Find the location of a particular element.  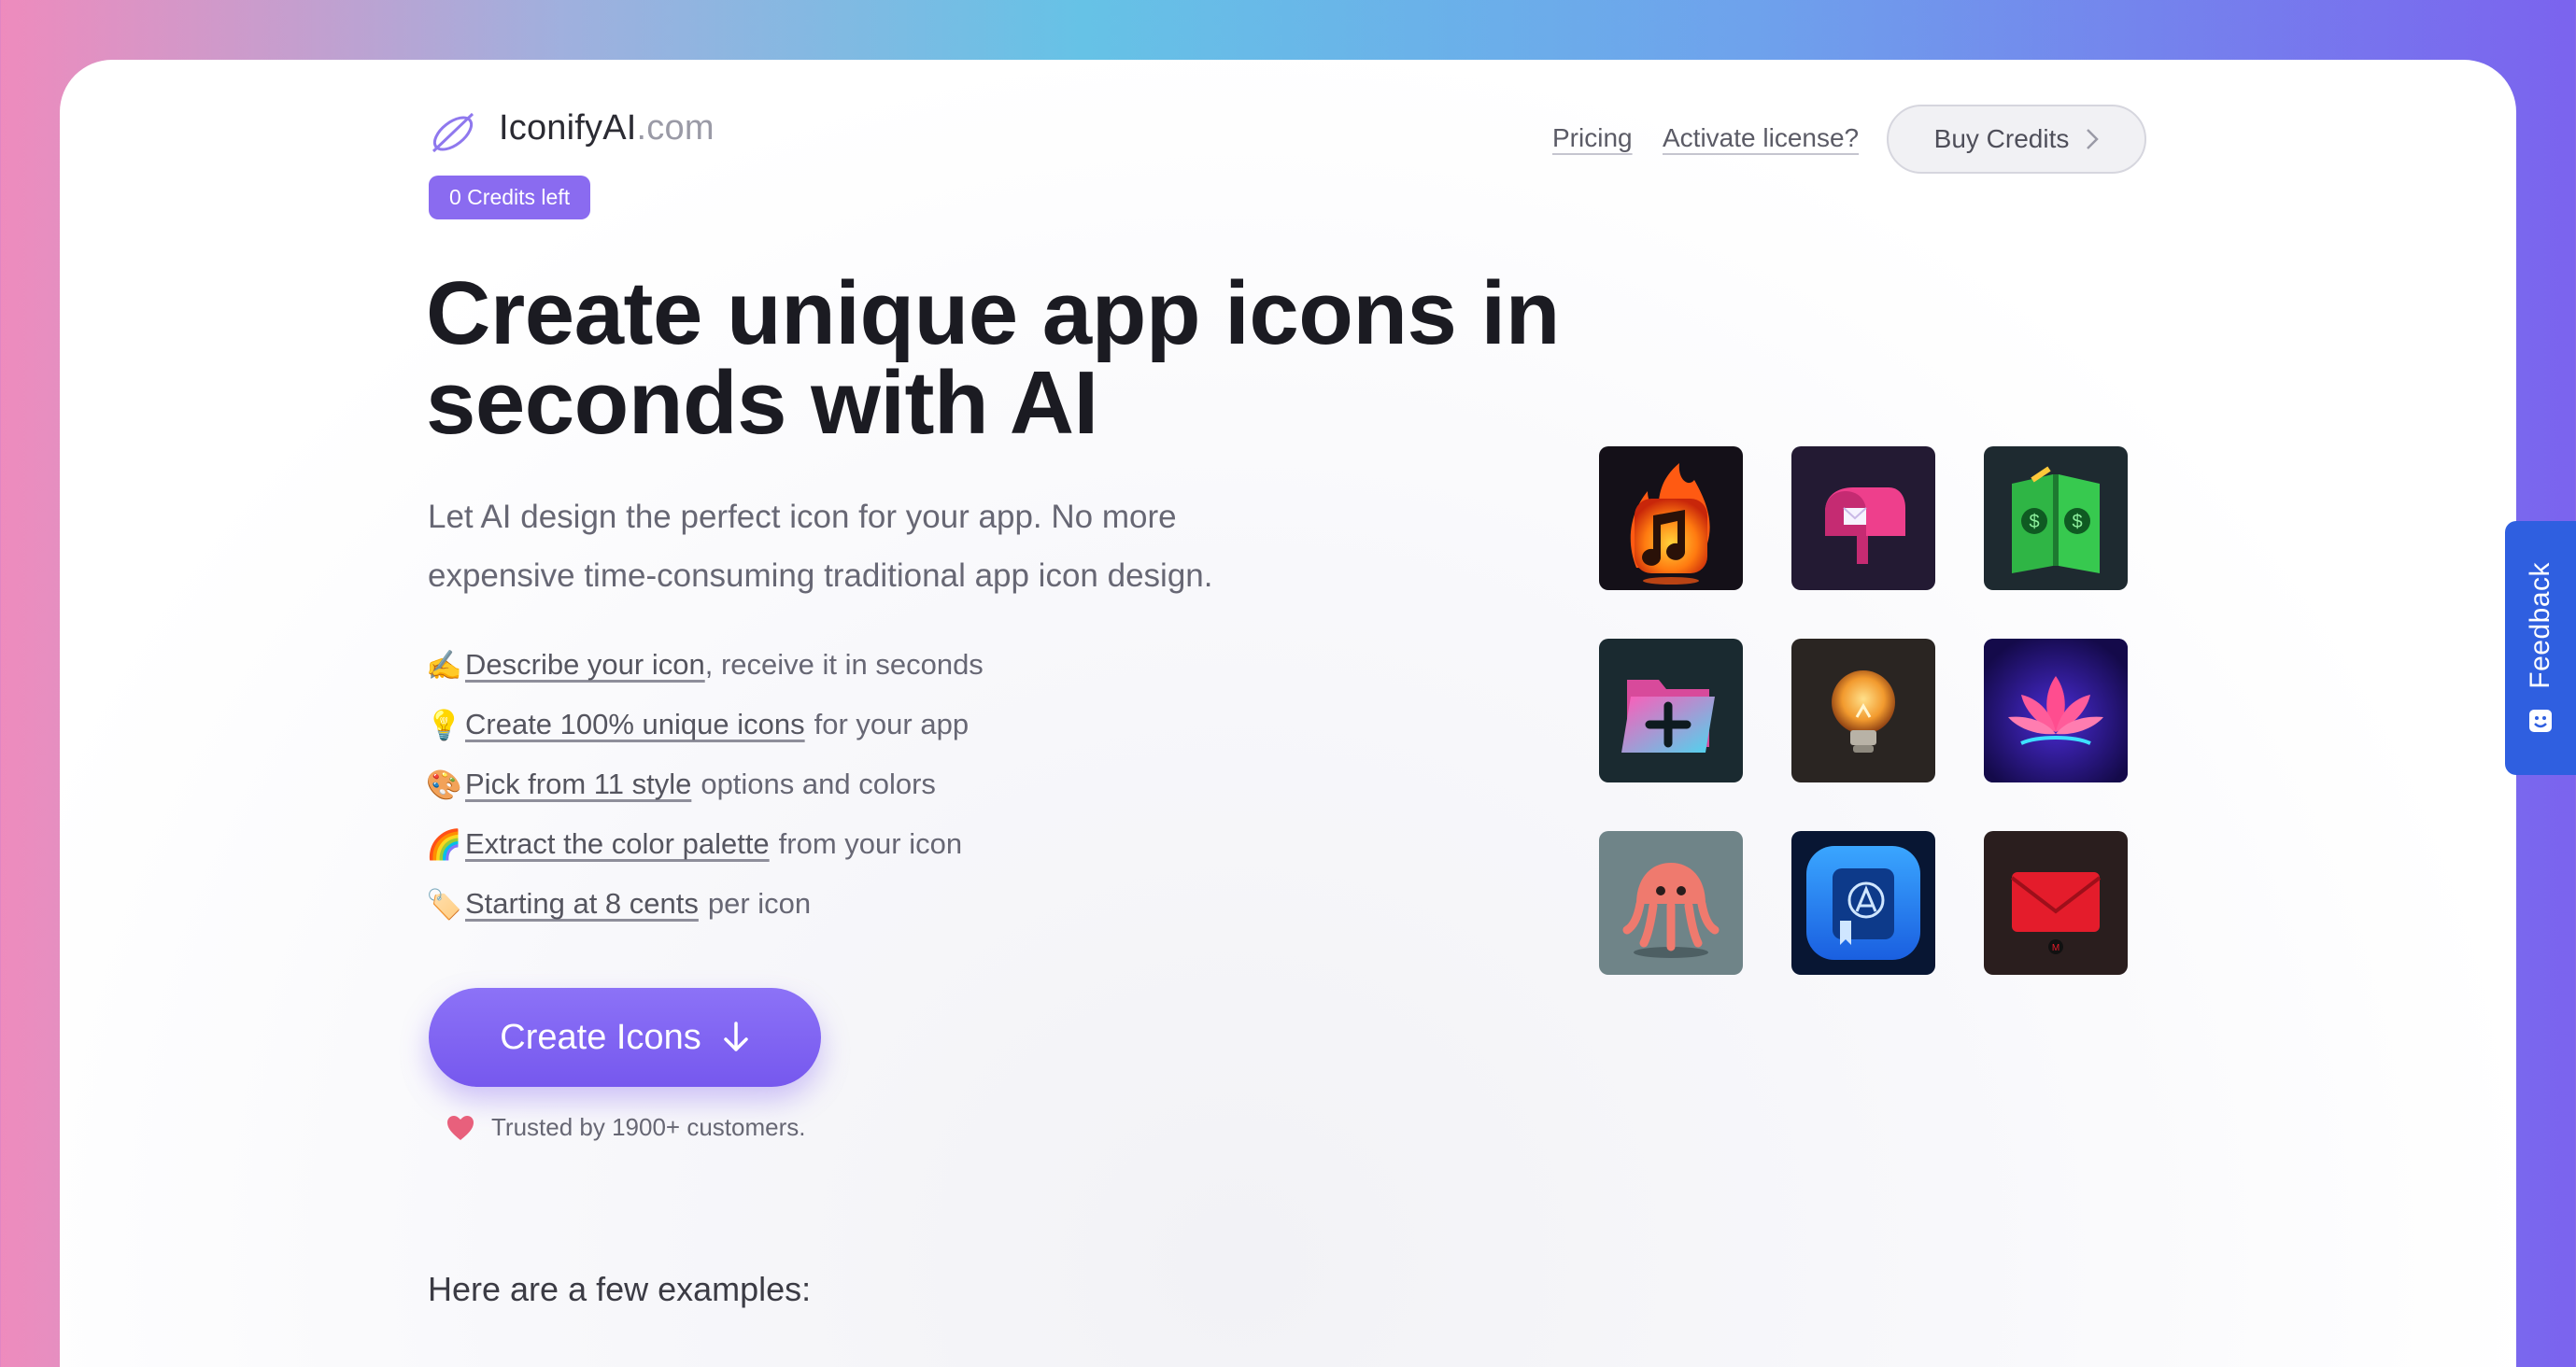

jellyfish-icon is located at coordinates (1671, 903).